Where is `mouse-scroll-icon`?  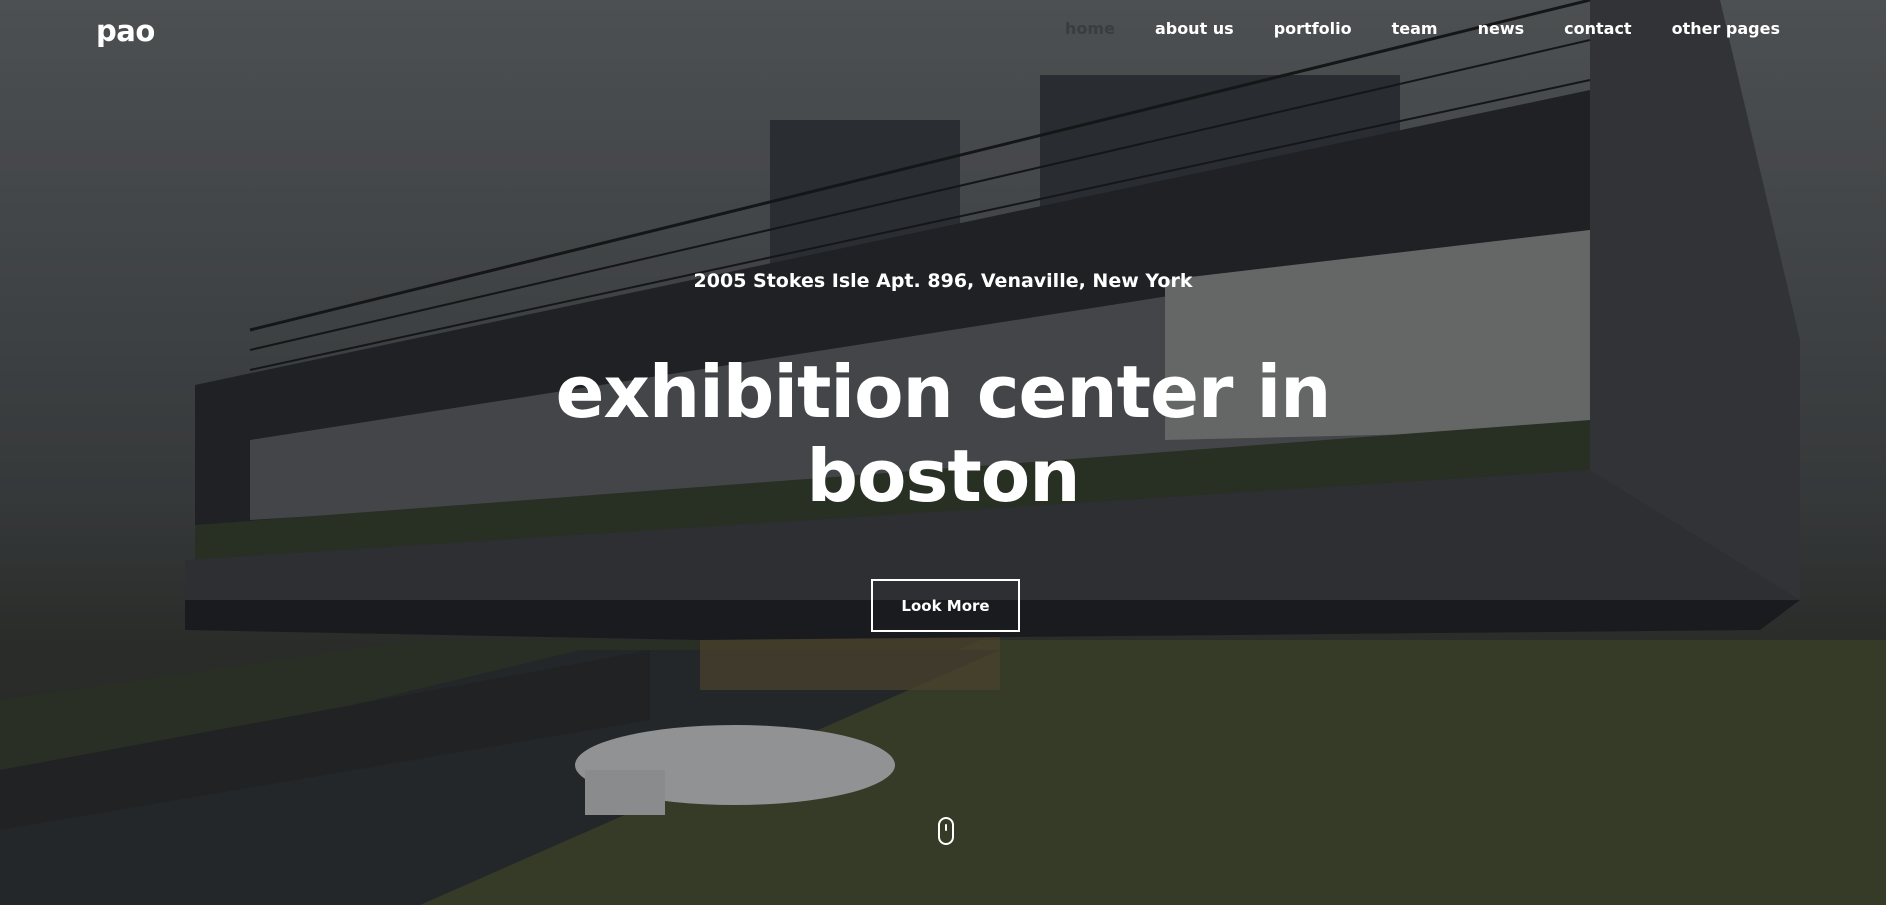
mouse-scroll-icon is located at coordinates (946, 831).